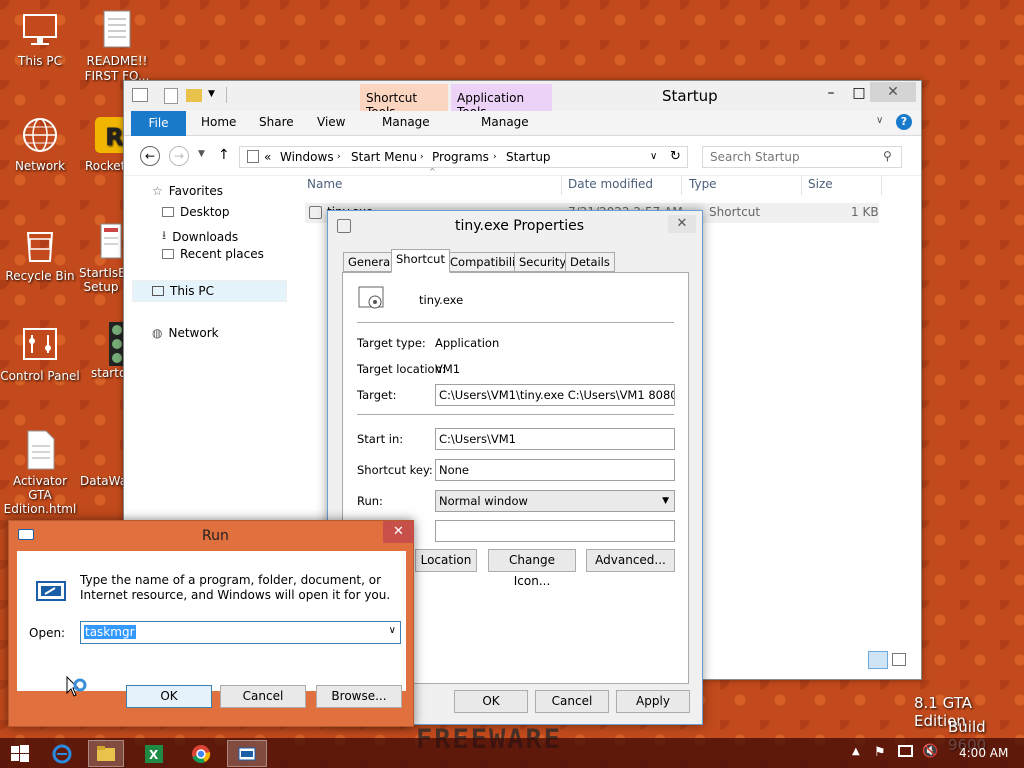 The image size is (1024, 768). Describe the element at coordinates (106, 753) in the screenshot. I see `file-explorer-icon` at that location.